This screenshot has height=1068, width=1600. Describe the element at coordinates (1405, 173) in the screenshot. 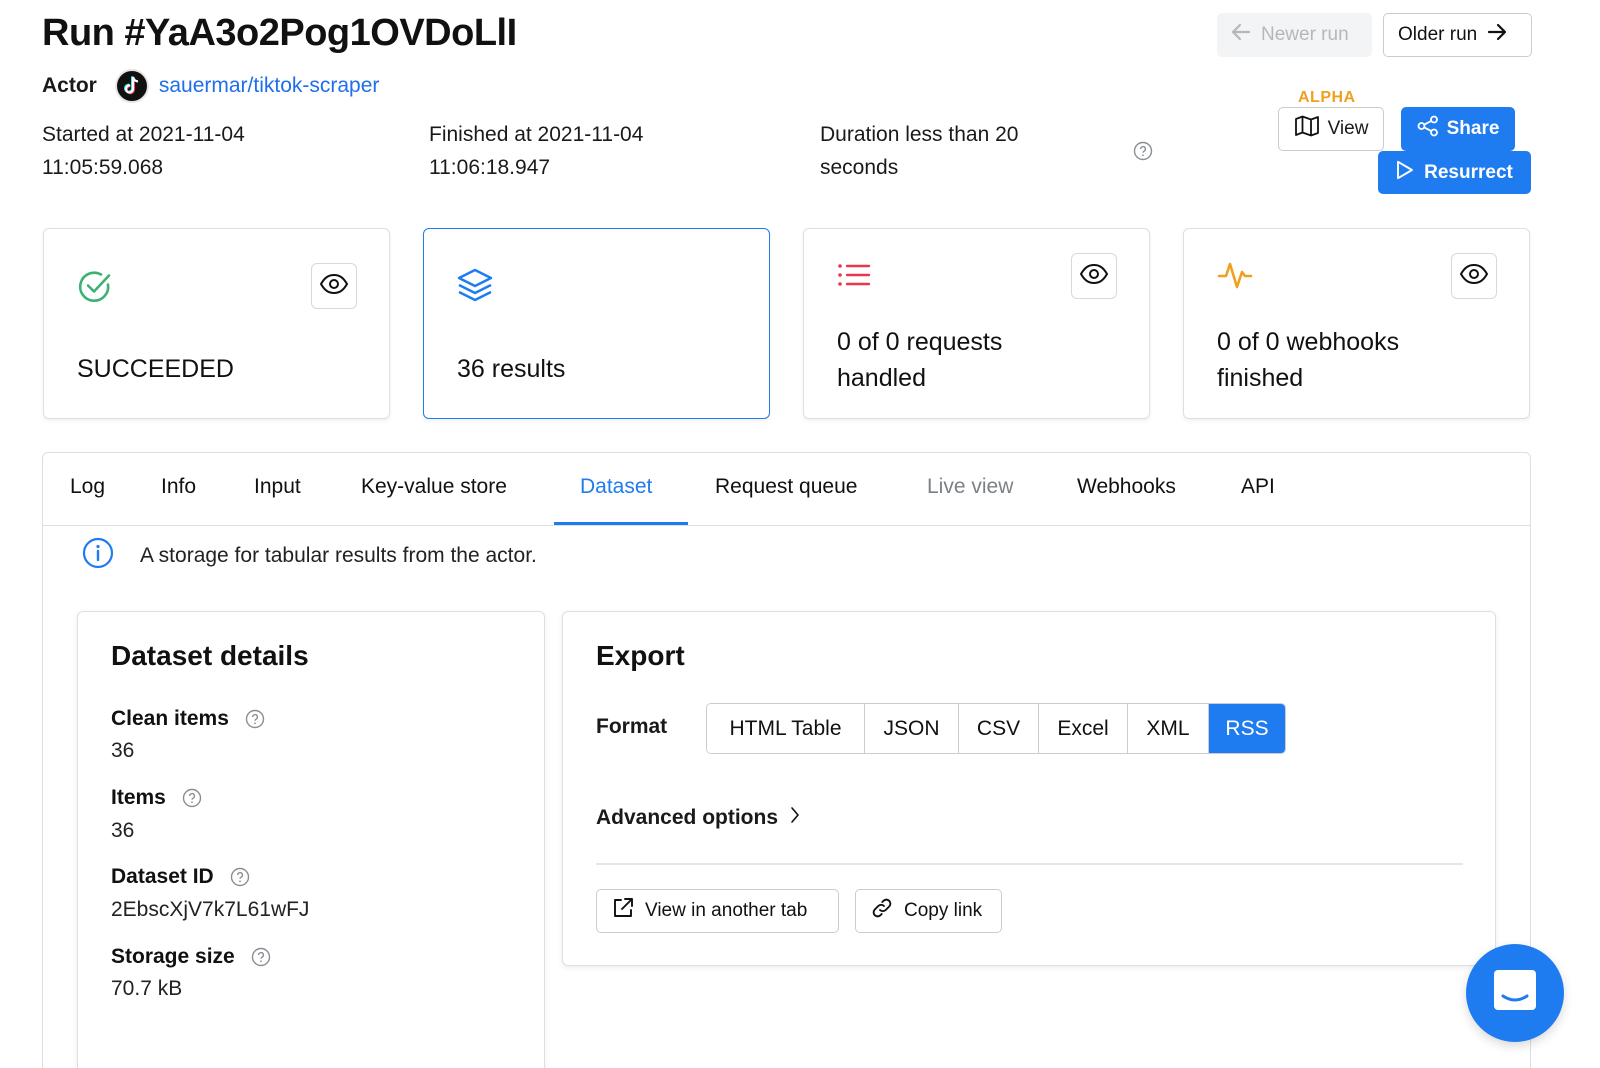

I see `play-icon` at that location.